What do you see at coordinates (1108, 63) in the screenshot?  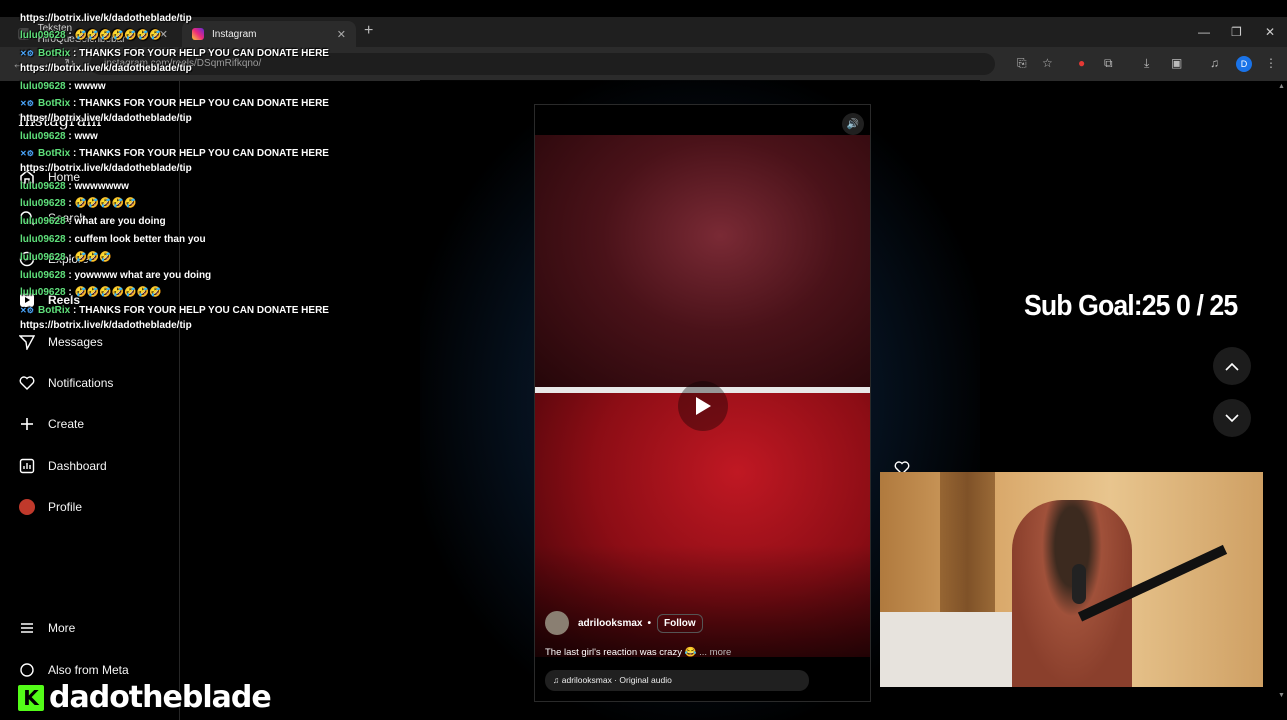 I see `extensions-icon: ⧉` at bounding box center [1108, 63].